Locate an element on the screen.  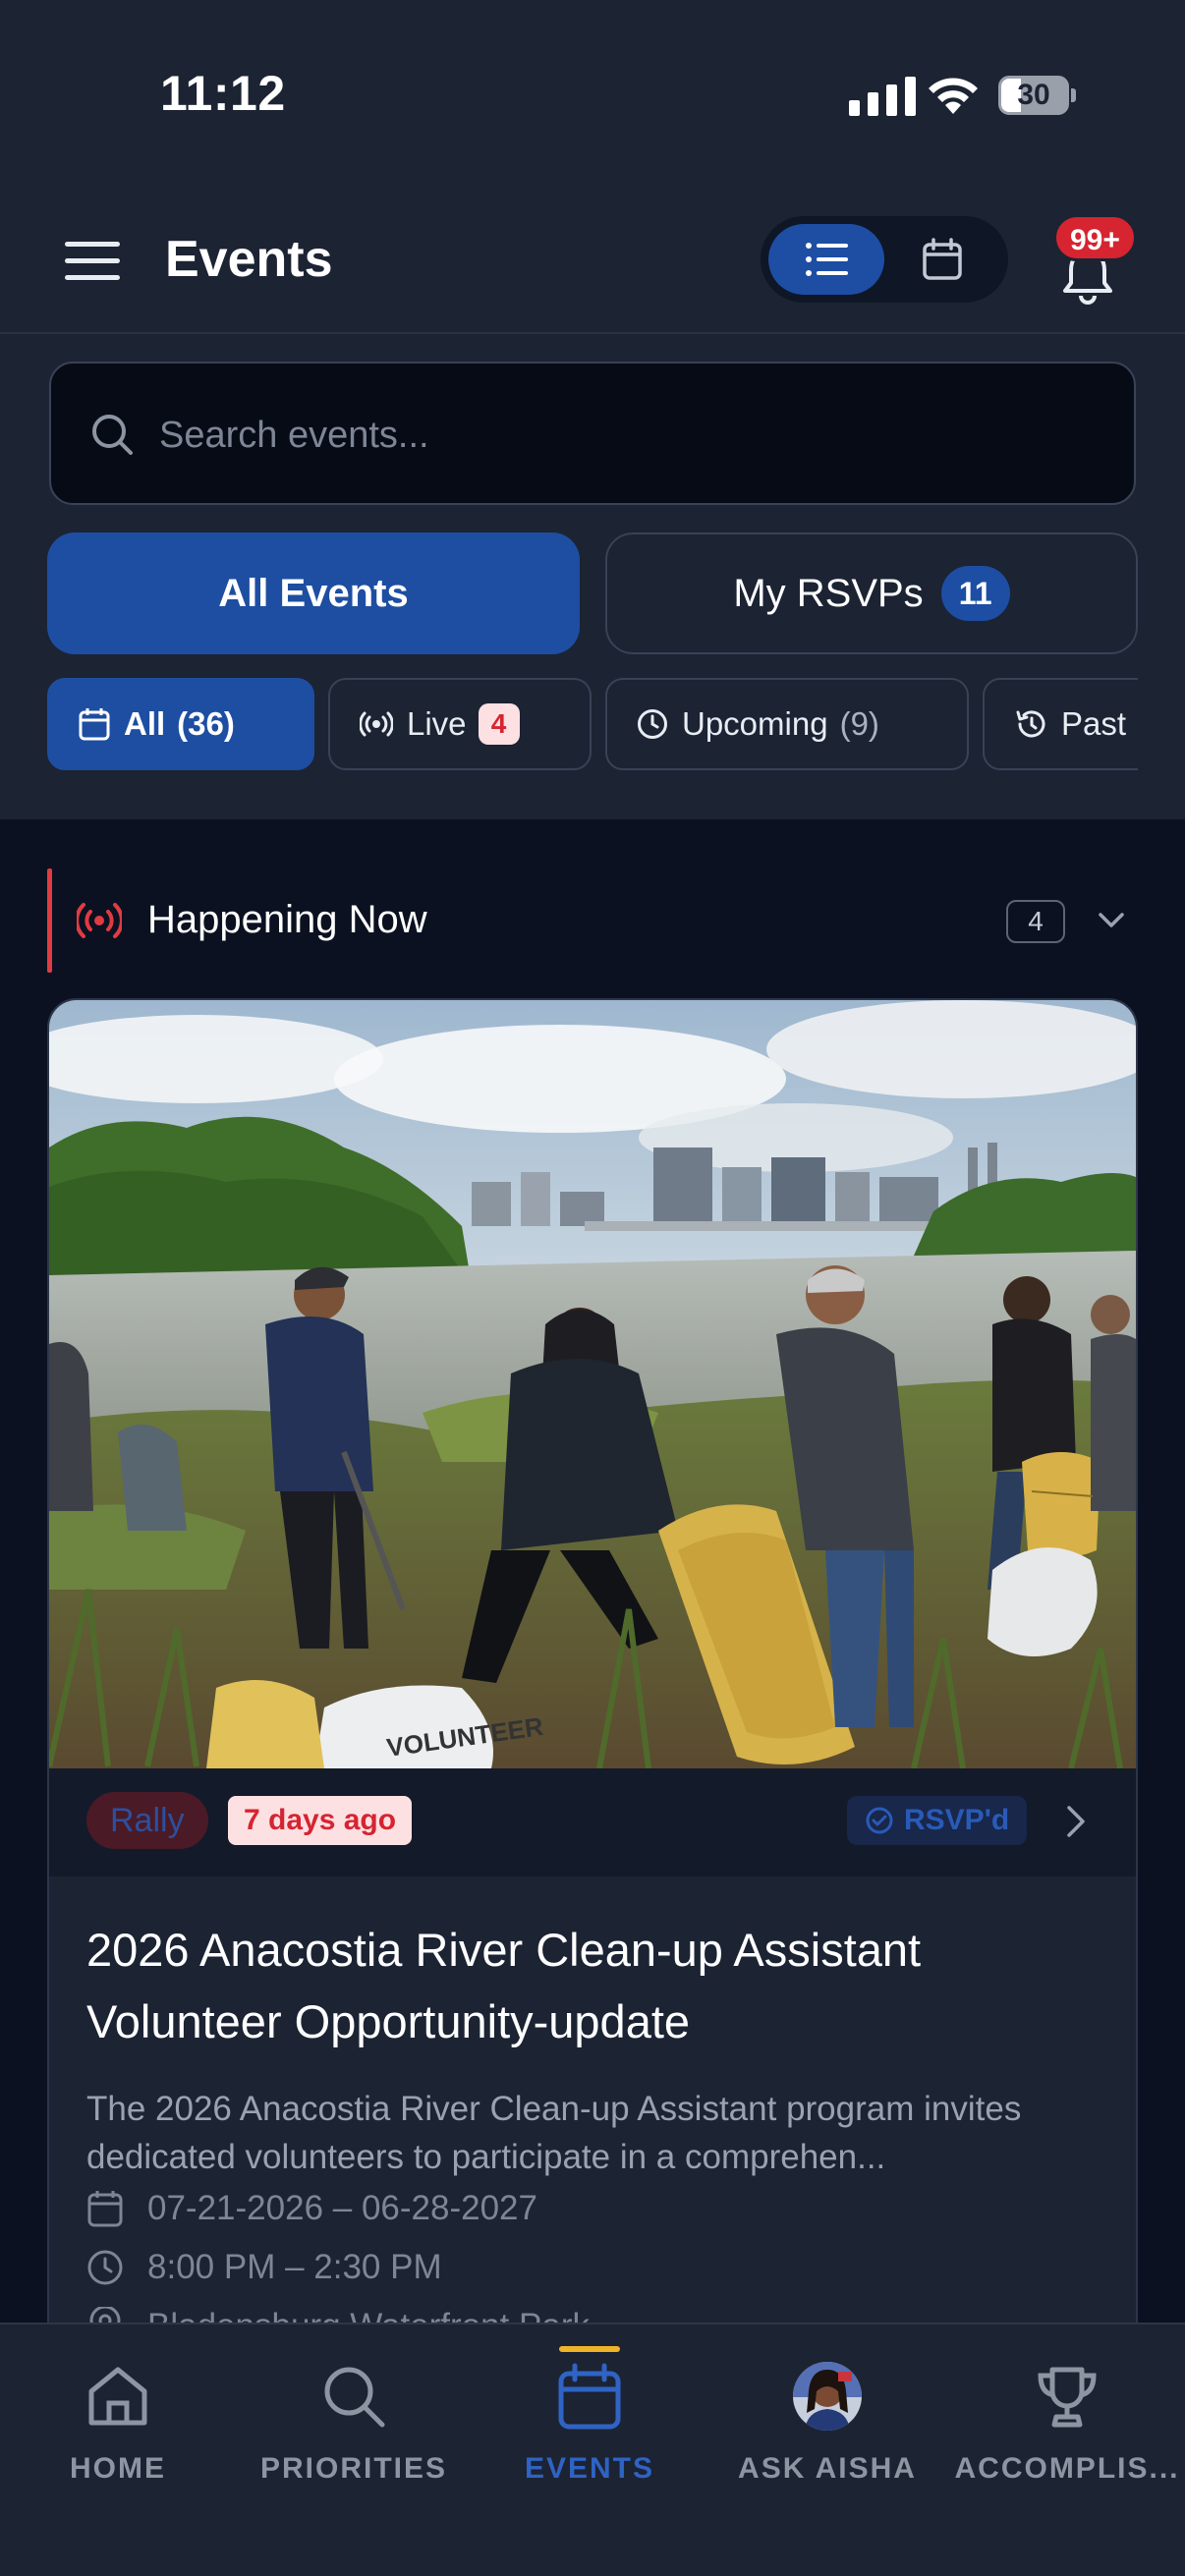
battery-icon: 30 is located at coordinates (1038, 95).